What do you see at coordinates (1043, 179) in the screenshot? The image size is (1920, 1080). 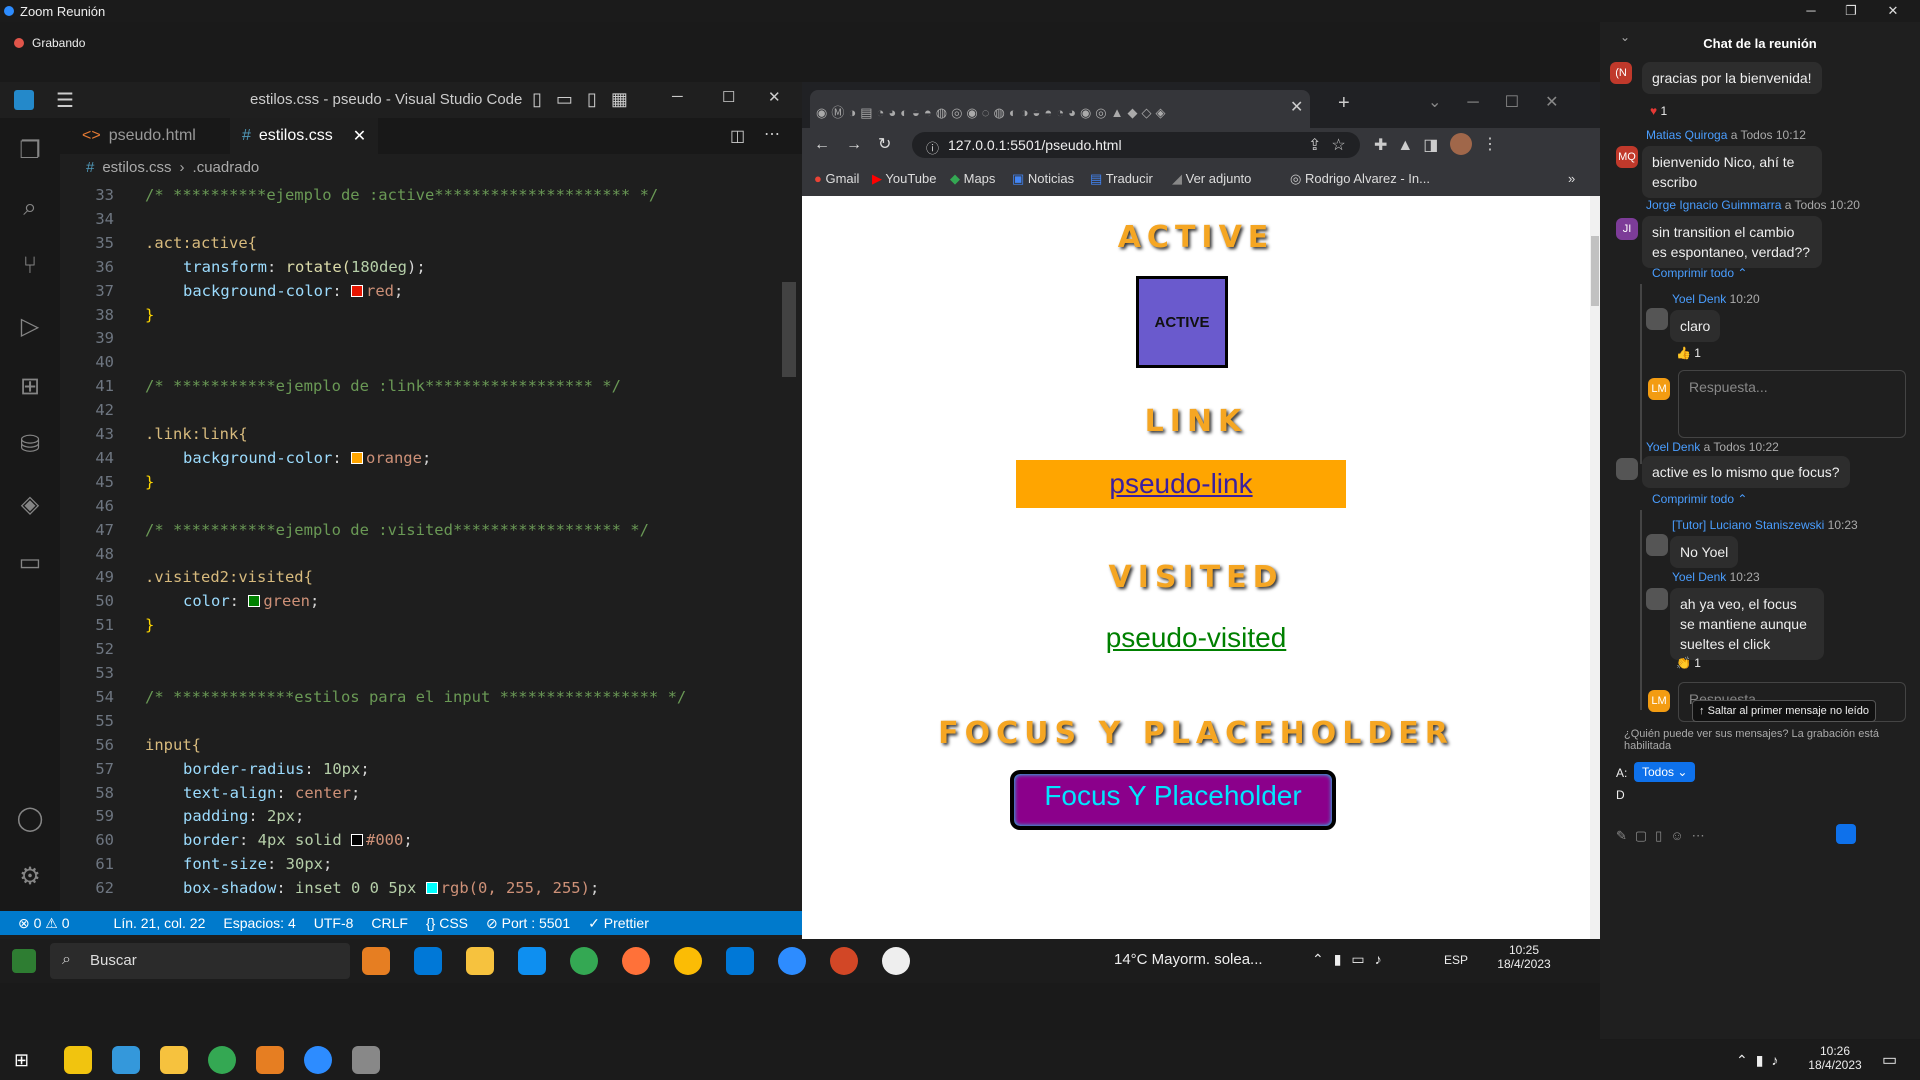 I see `bookmark-noticias: ▣ Noticias` at bounding box center [1043, 179].